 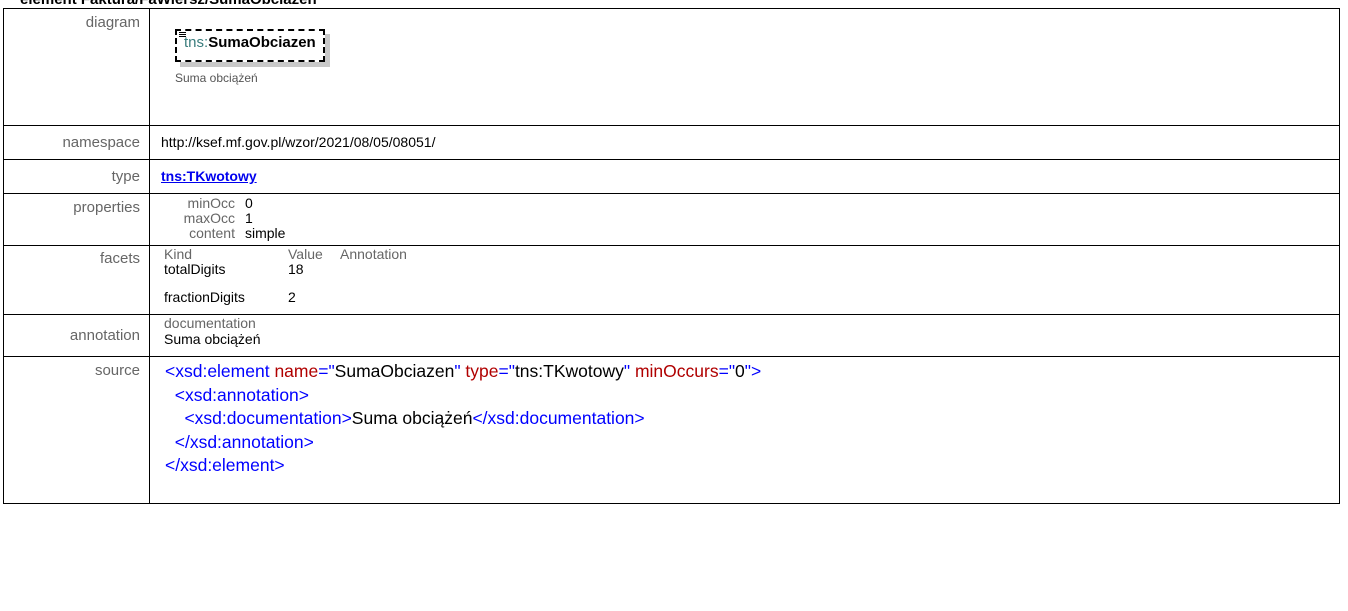 What do you see at coordinates (750, 218) in the screenshot?
I see `property-maxocc: maxOcc 1` at bounding box center [750, 218].